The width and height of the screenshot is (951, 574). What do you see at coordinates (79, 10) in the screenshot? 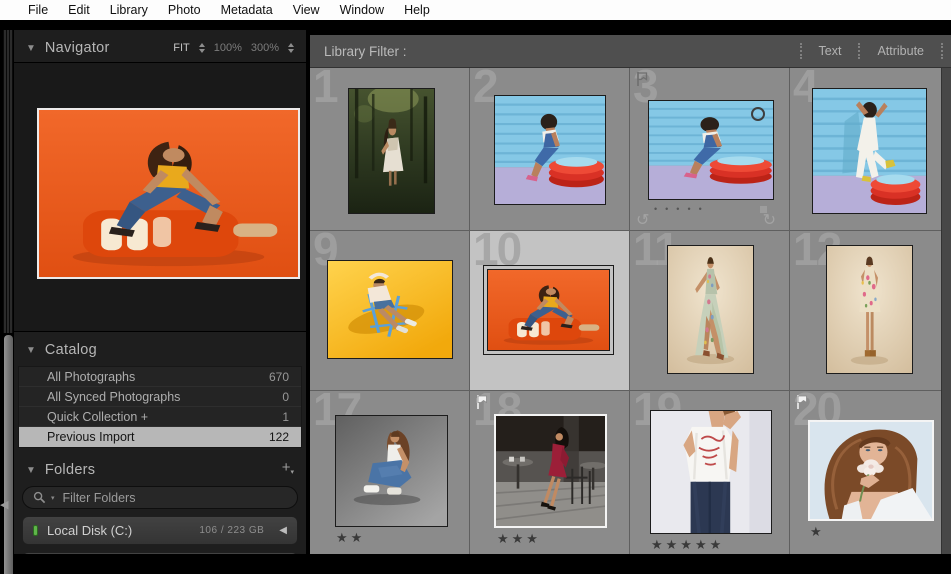
I see `menu-edit: Edit` at bounding box center [79, 10].